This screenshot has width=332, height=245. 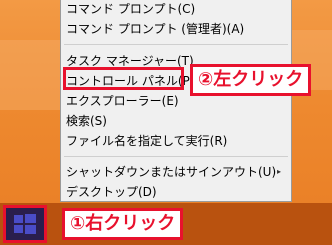 I want to click on menu-item-command-prompt-admin: コマンド プロンプト (管理者)(A), so click(x=155, y=29).